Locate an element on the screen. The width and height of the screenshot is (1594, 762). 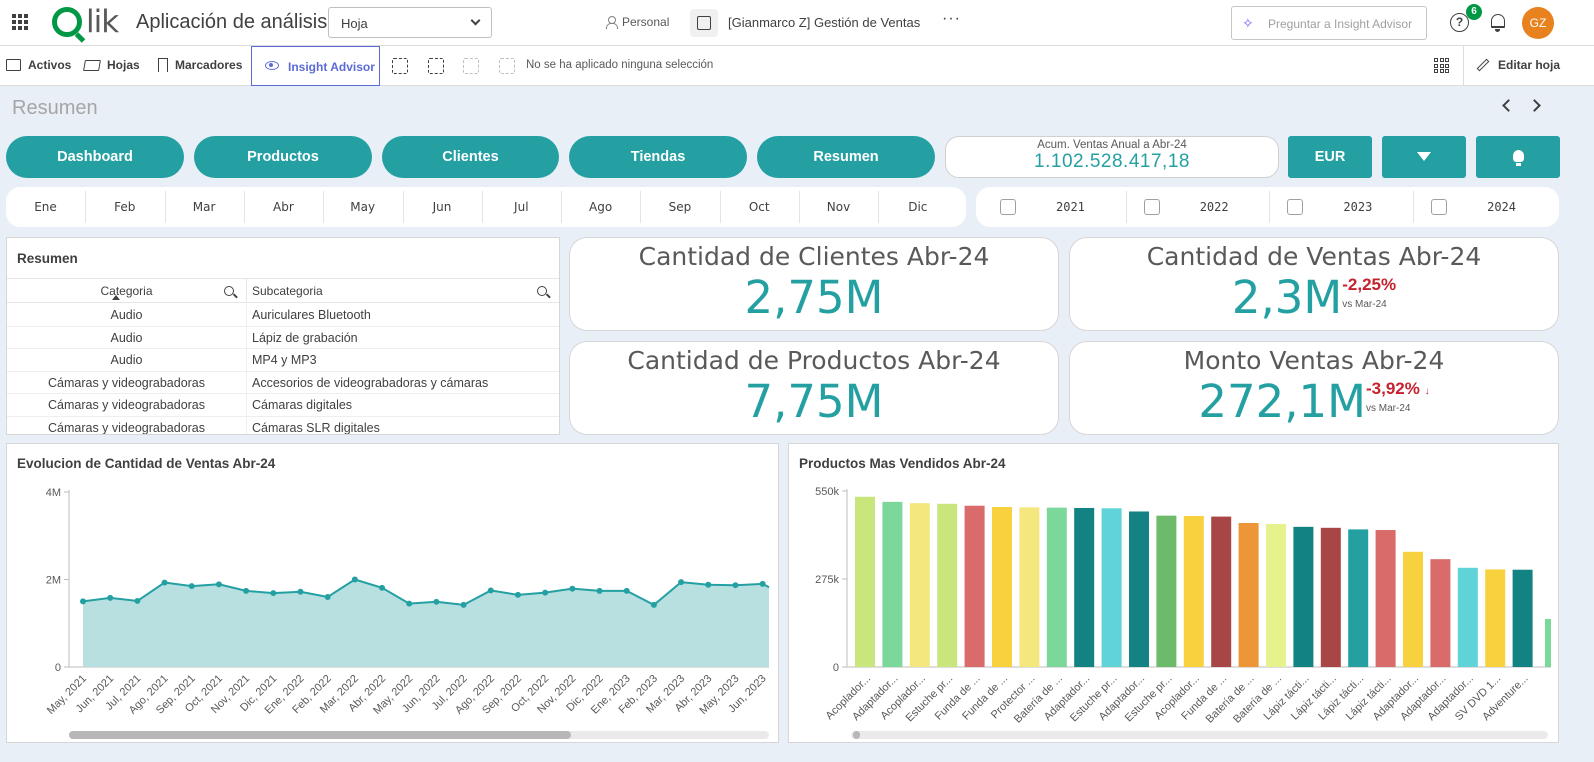
table-row: Audio Lápiz de grabación is located at coordinates (283, 338).